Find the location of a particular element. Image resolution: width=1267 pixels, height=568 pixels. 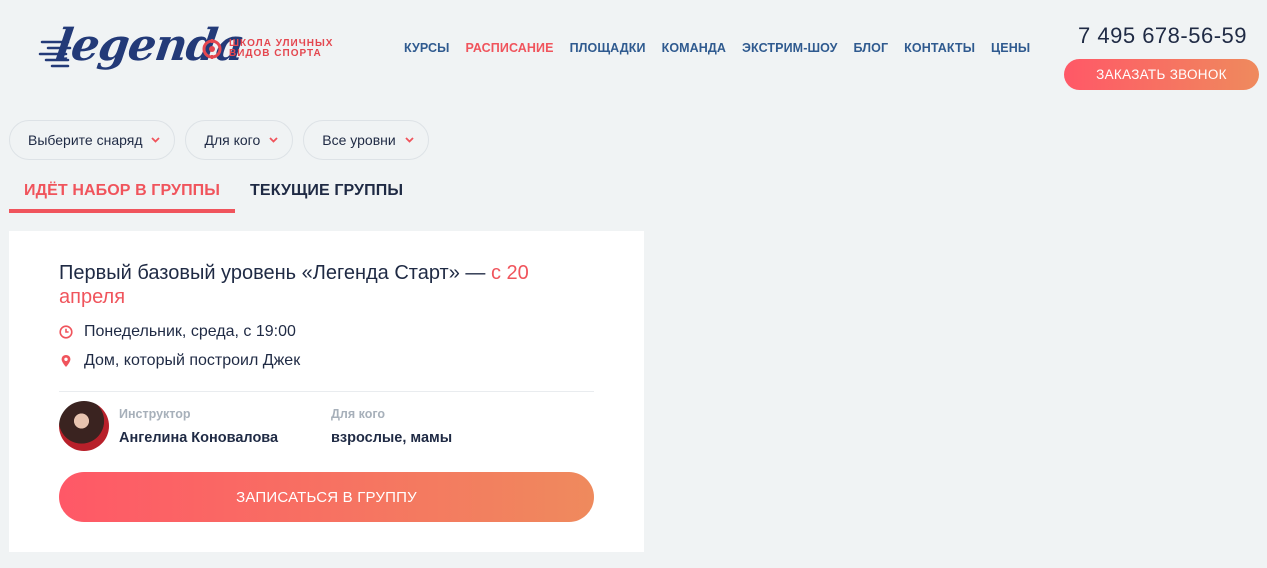

instructor-label: Инструктор is located at coordinates (155, 414).